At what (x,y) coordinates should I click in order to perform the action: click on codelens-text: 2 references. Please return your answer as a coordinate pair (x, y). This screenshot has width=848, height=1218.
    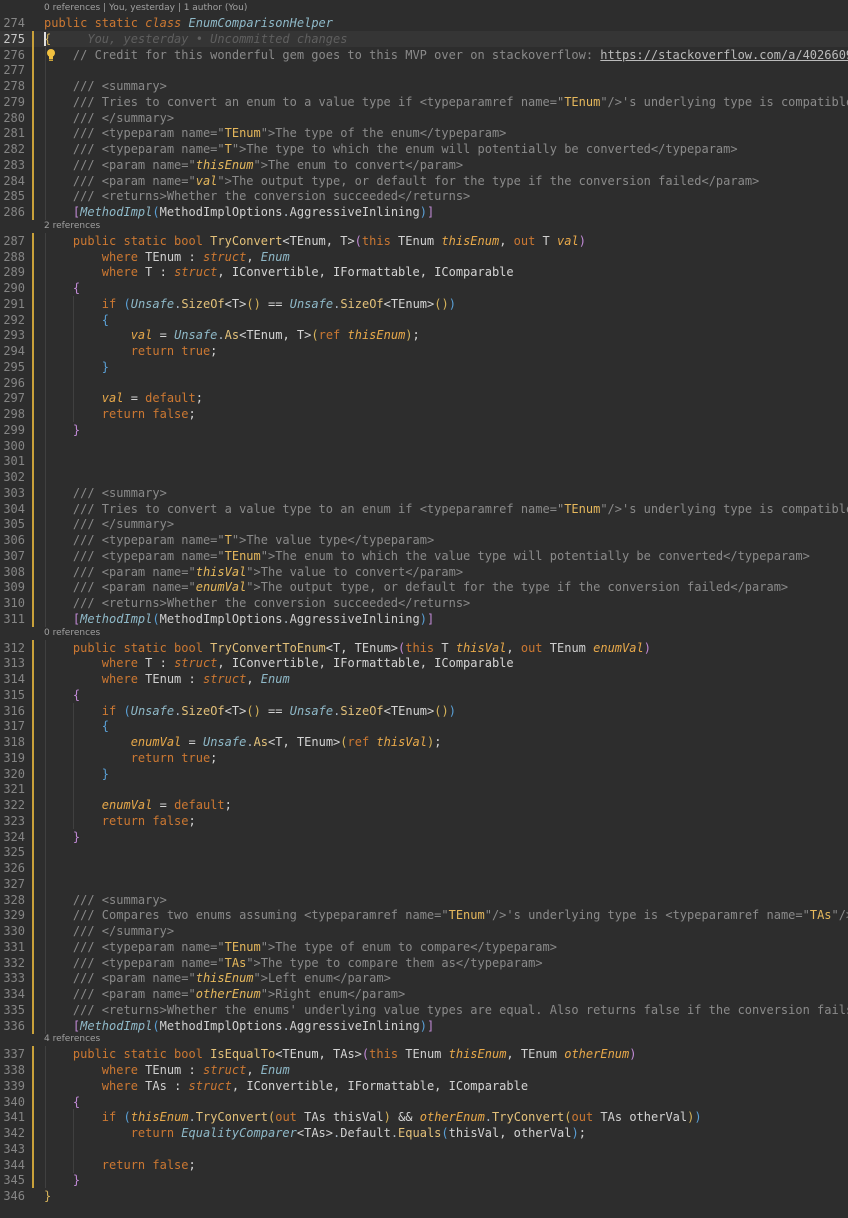
    Looking at the image, I should click on (72, 226).